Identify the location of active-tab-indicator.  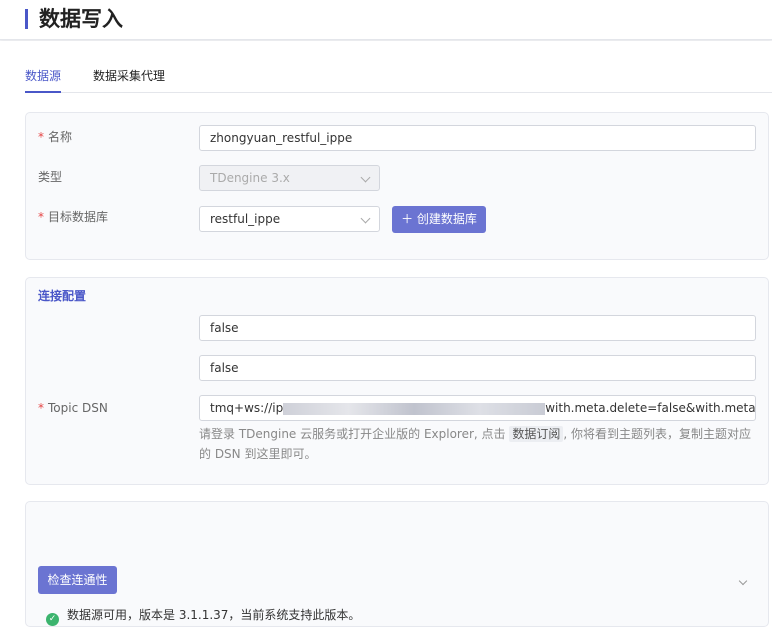
(43, 92).